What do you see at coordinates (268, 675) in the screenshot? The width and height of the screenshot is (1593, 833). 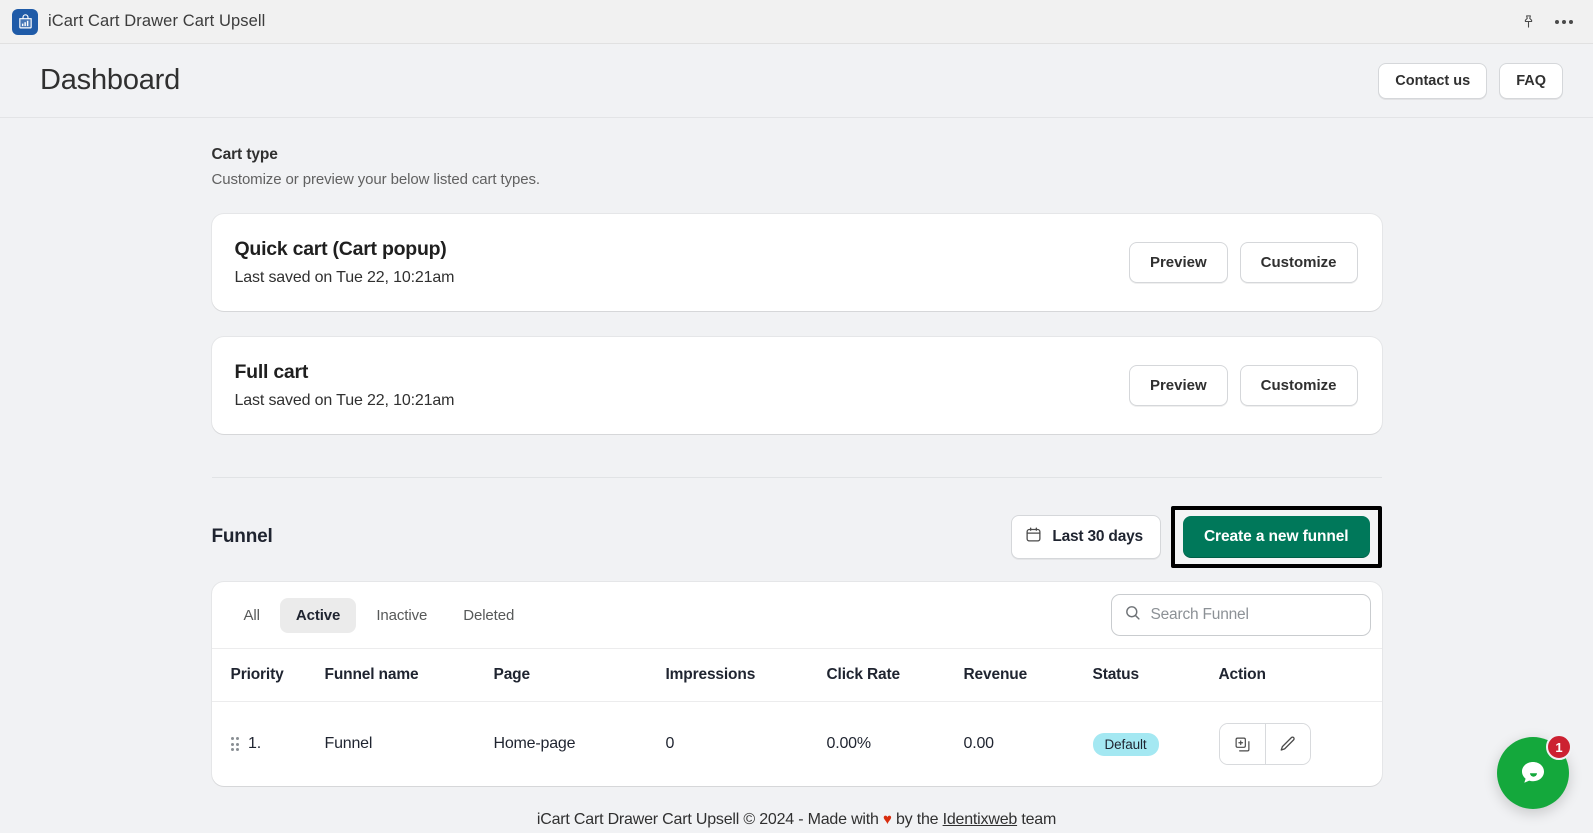 I see `column-priority: Priority` at bounding box center [268, 675].